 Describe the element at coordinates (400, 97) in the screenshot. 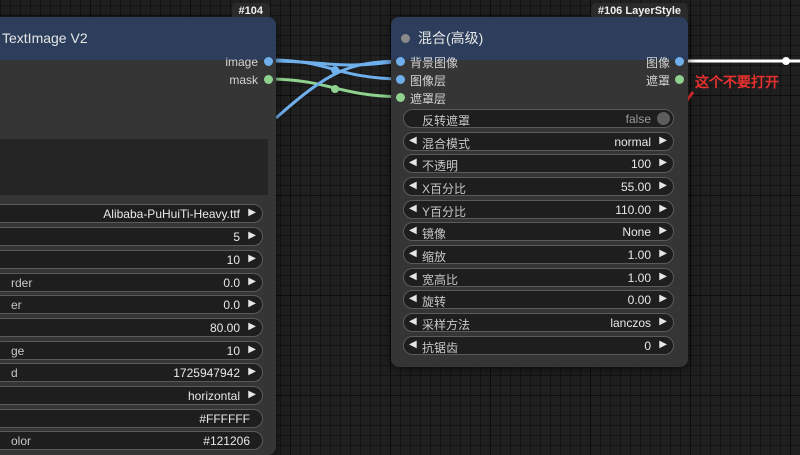

I see `input-mask-layer-socket` at that location.